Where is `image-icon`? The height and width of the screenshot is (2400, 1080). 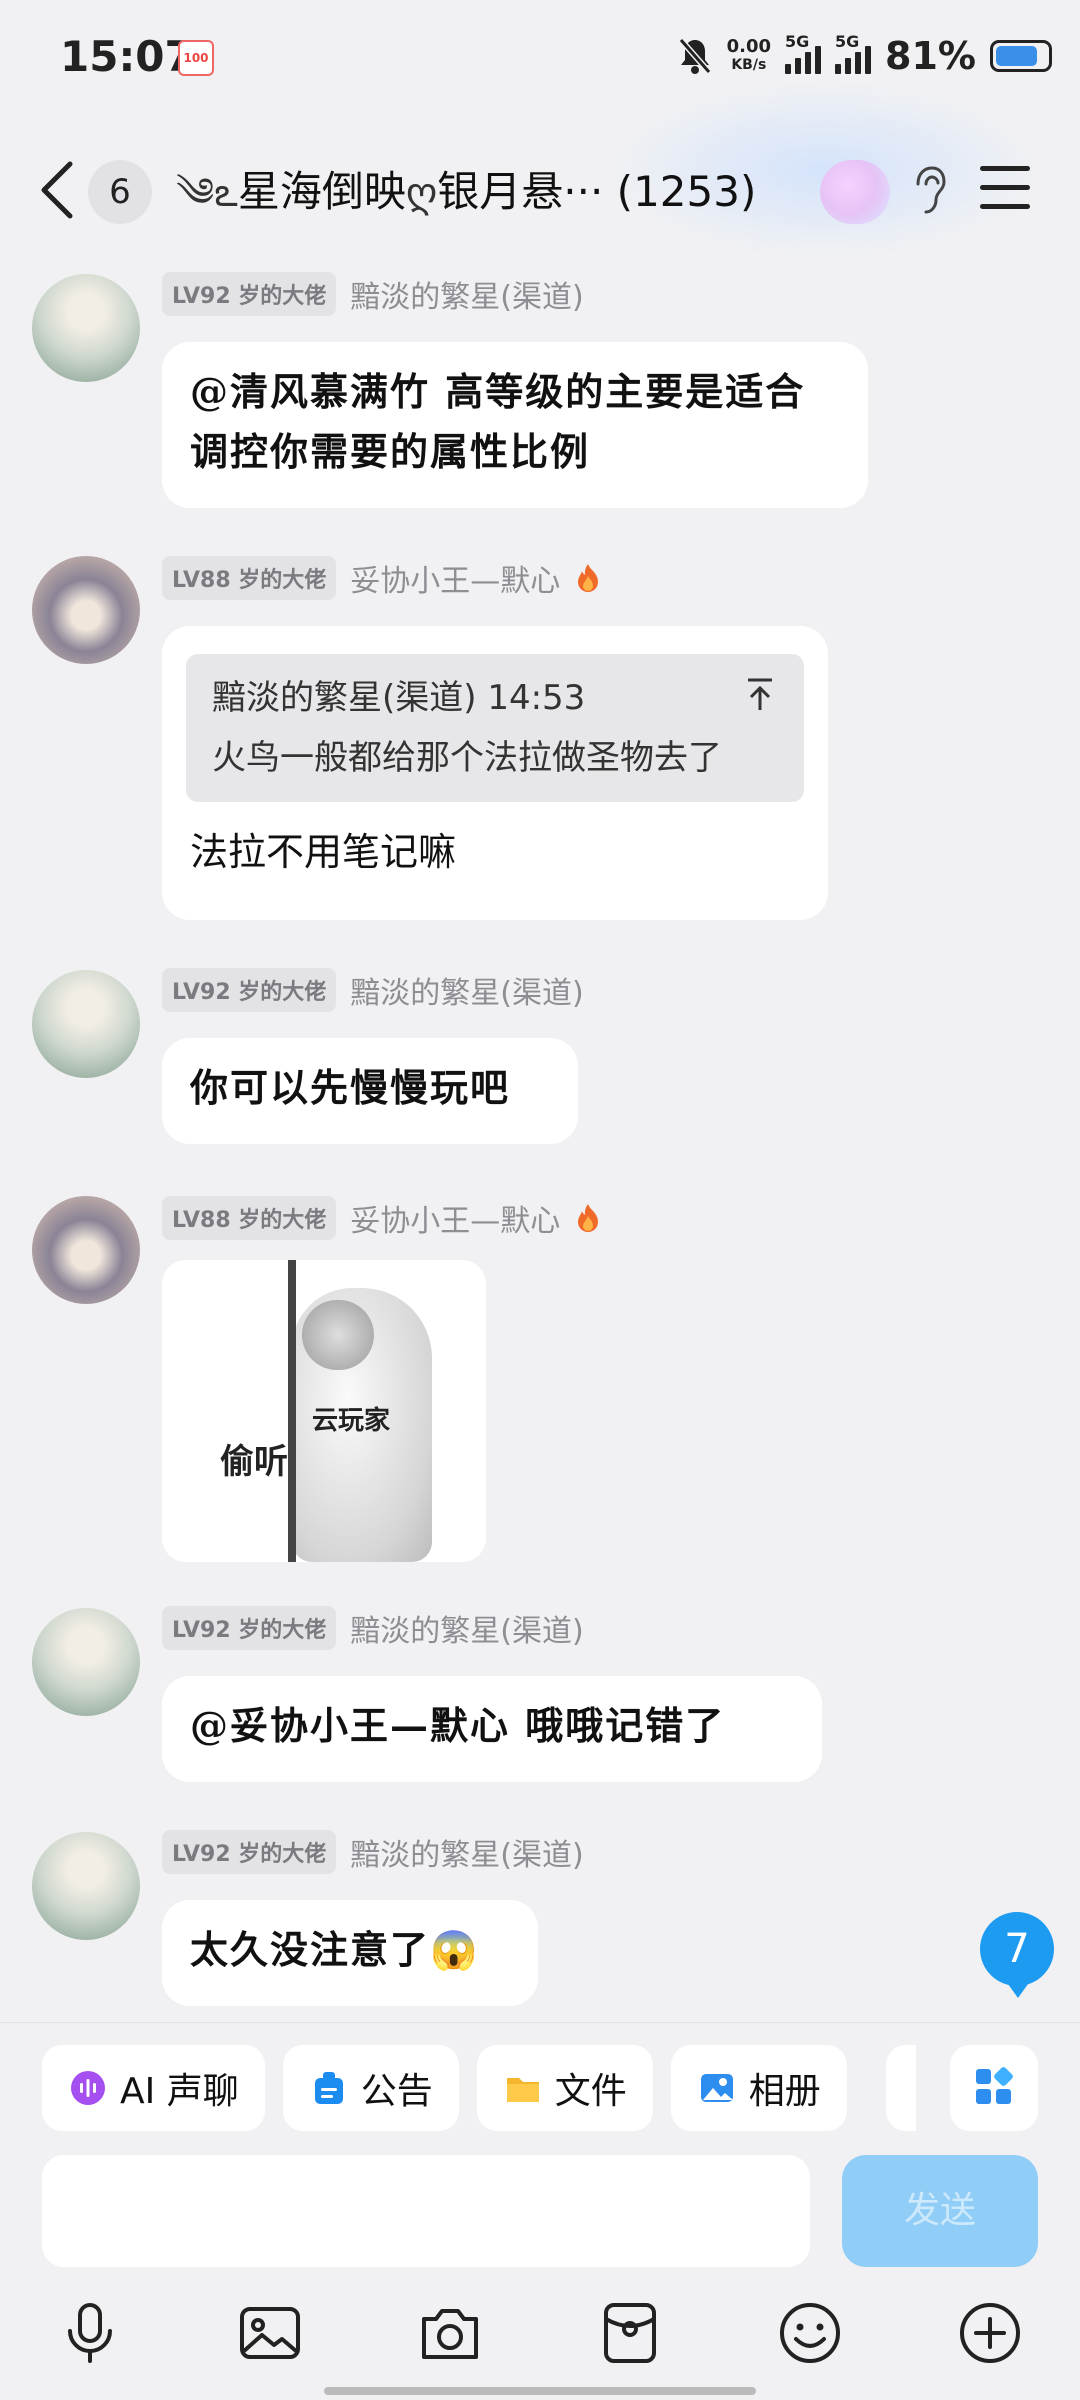
image-icon is located at coordinates (270, 2333).